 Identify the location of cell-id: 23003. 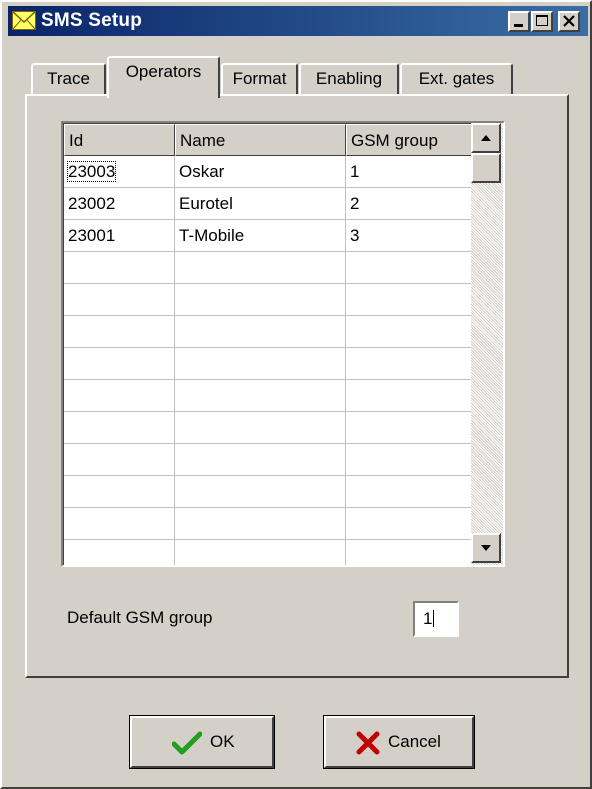
(119, 172).